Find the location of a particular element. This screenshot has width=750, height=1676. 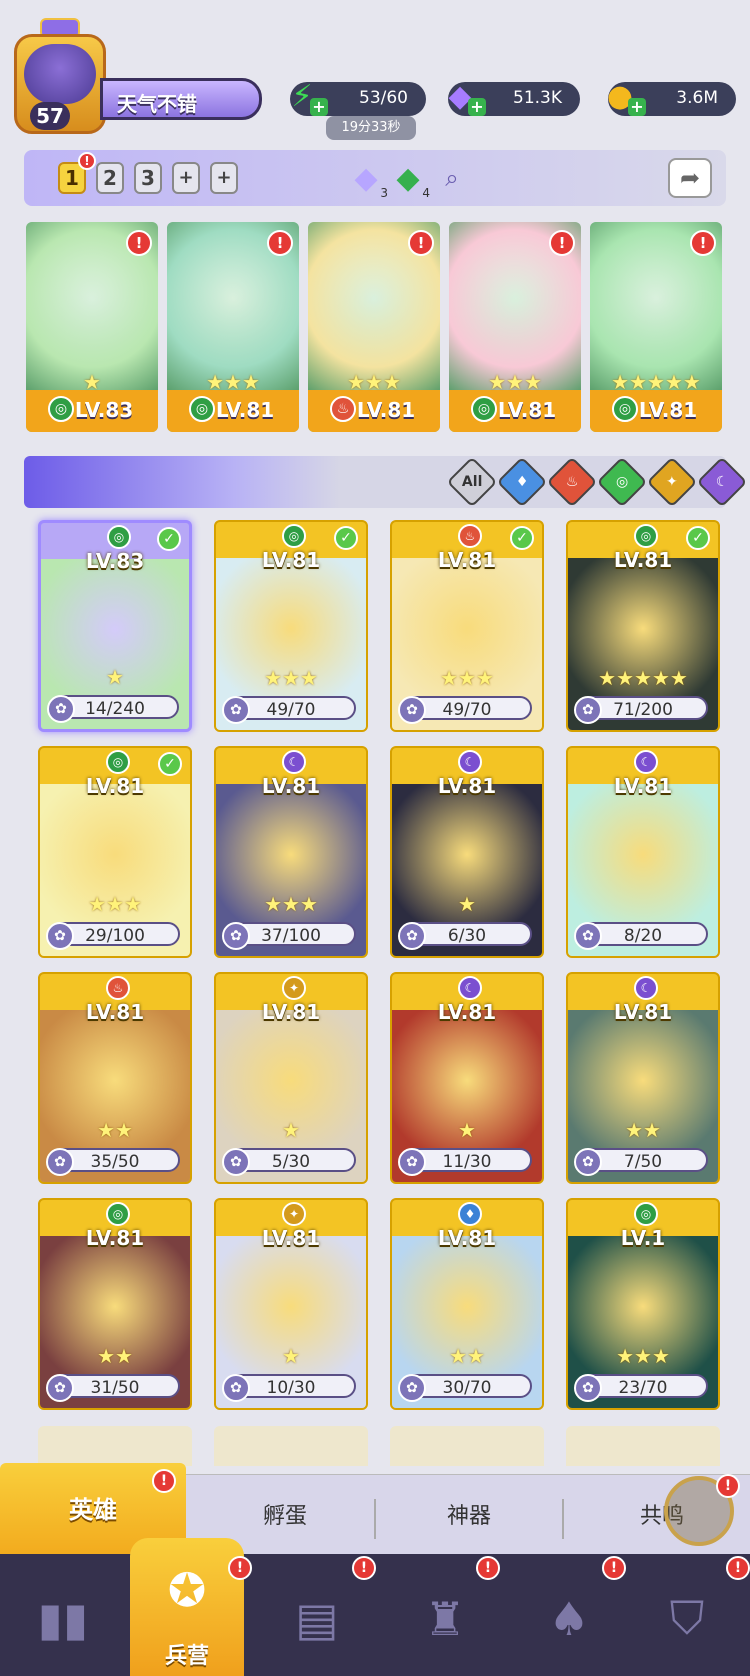

map-book-icon: ▤ is located at coordinates (317, 1619).